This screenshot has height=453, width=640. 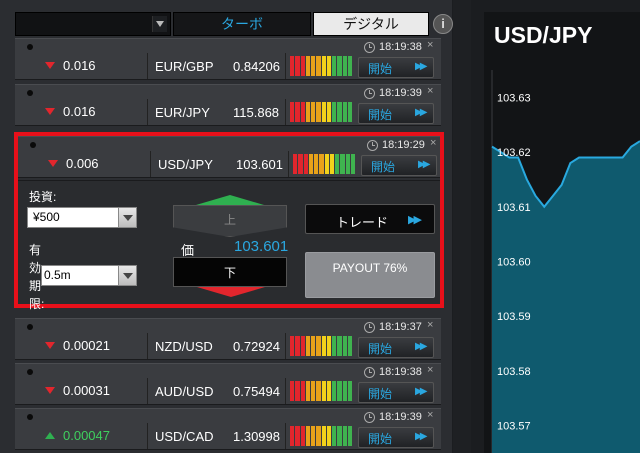 What do you see at coordinates (228, 339) in the screenshot?
I see `asset-row-nzd-usd: 18:19:37 × 0.00021 NZD/USD 0.72924 開始 ▶▶` at bounding box center [228, 339].